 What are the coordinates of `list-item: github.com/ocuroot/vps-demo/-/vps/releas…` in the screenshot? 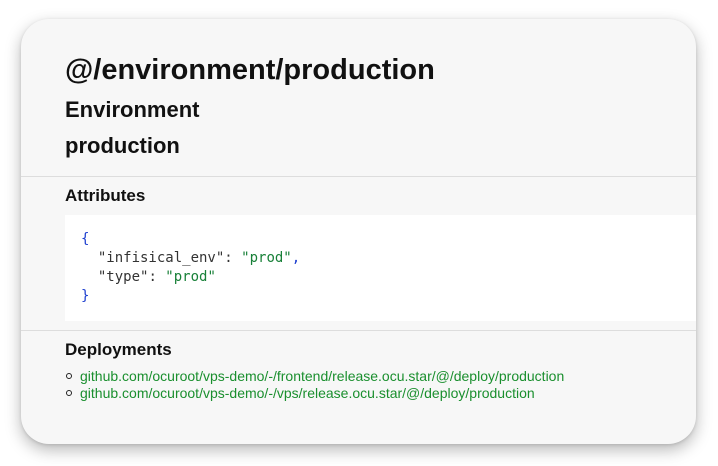 It's located at (315, 393).